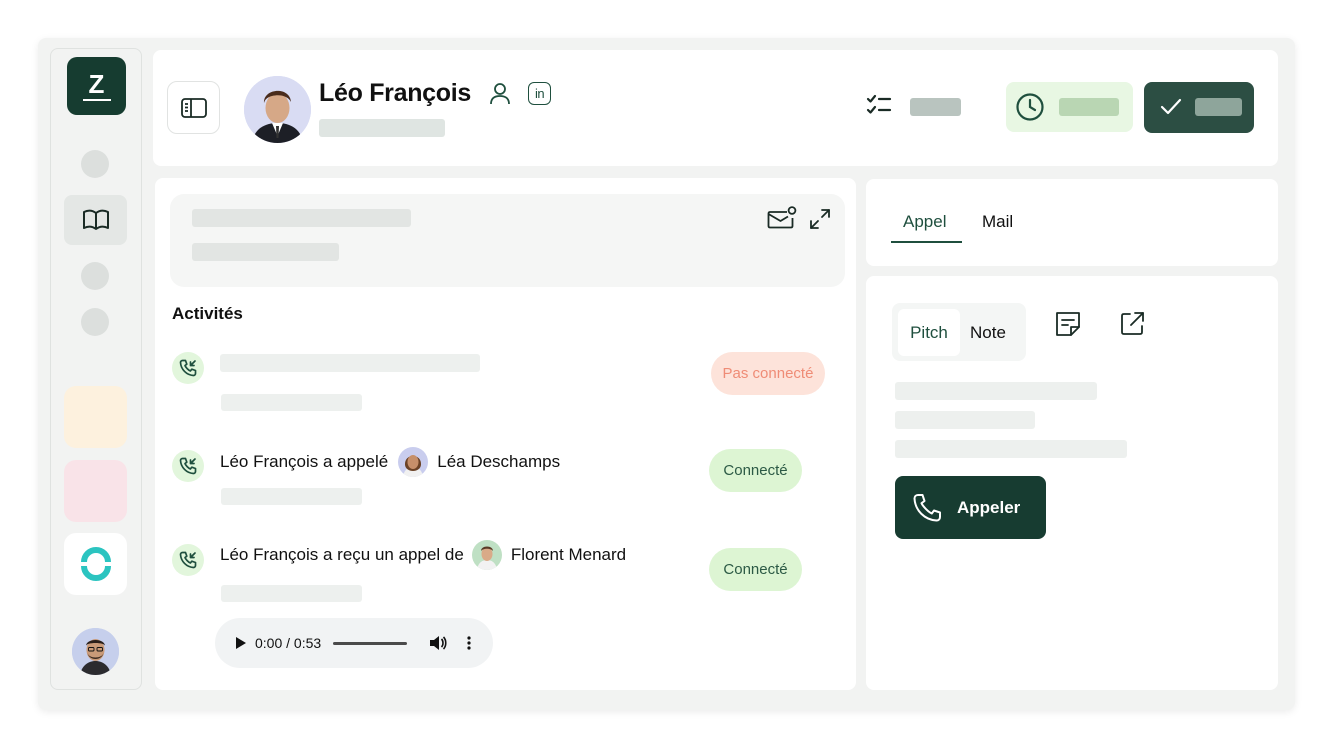  I want to click on florent-avatar, so click(486, 555).